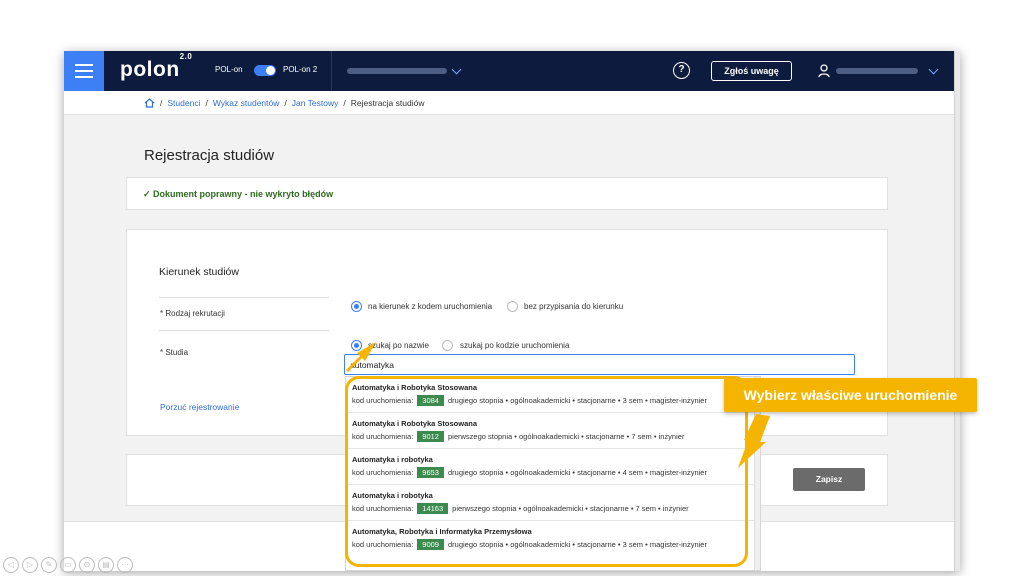  I want to click on save-button: Zapisz, so click(829, 479).